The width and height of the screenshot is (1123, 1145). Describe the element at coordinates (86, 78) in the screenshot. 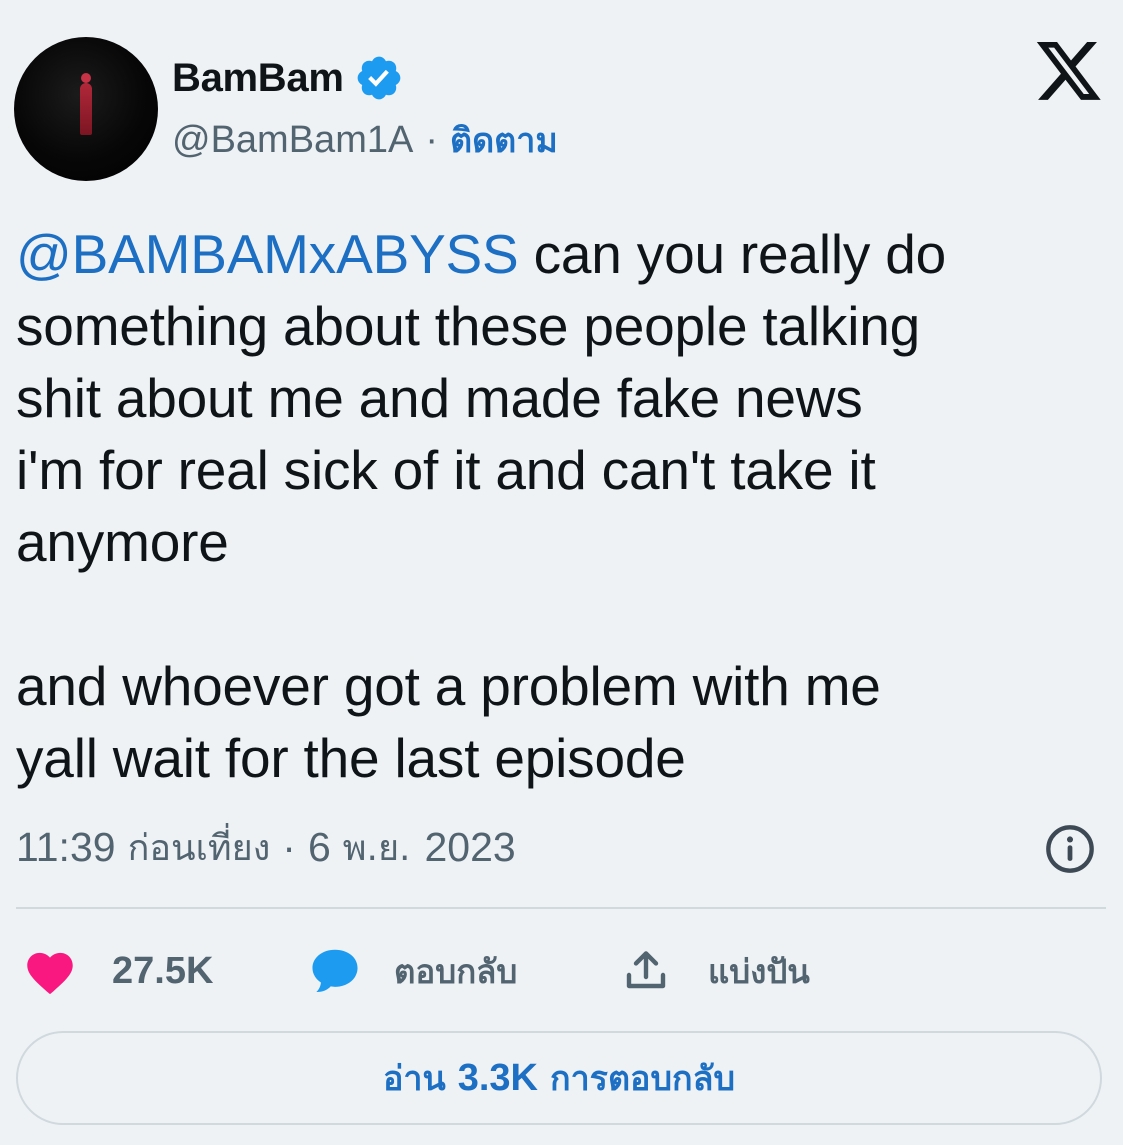

I see `avatar-figure-head` at that location.